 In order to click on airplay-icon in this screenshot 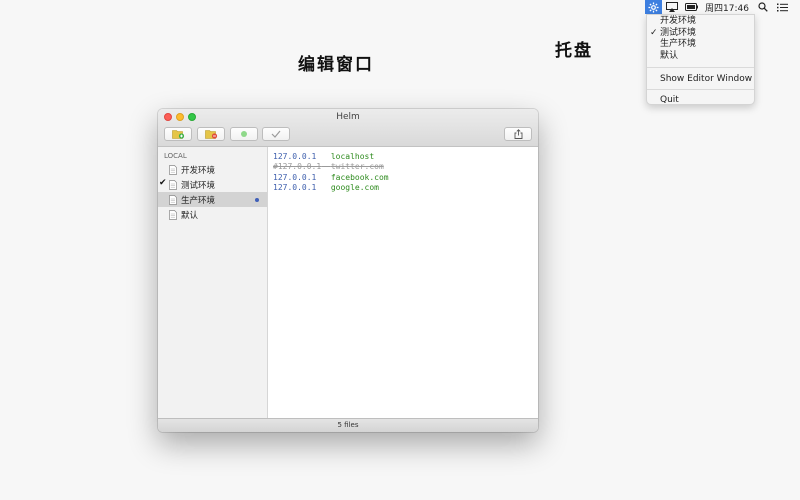, I will do `click(672, 7)`.